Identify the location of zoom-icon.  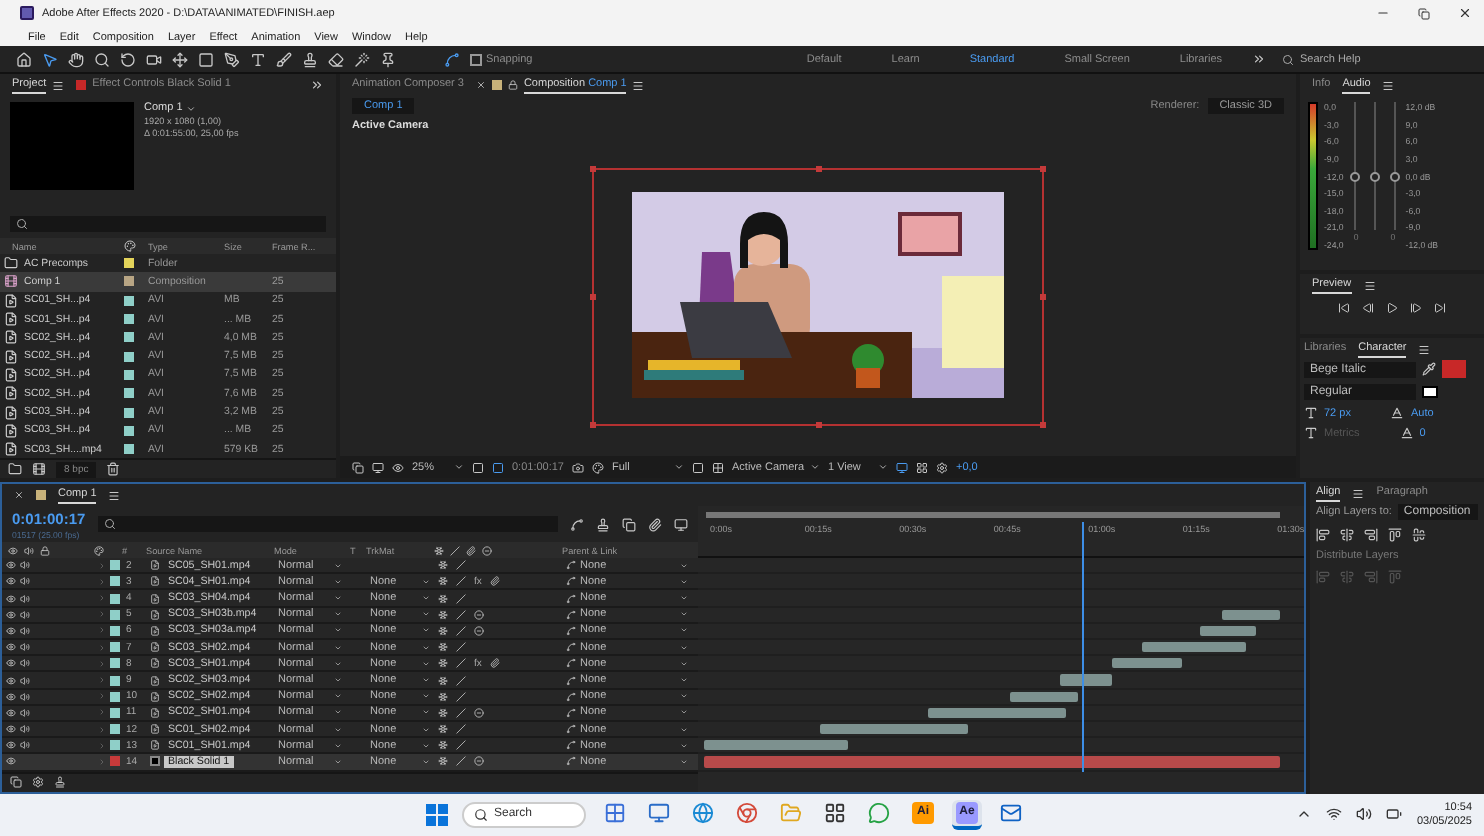
(102, 59).